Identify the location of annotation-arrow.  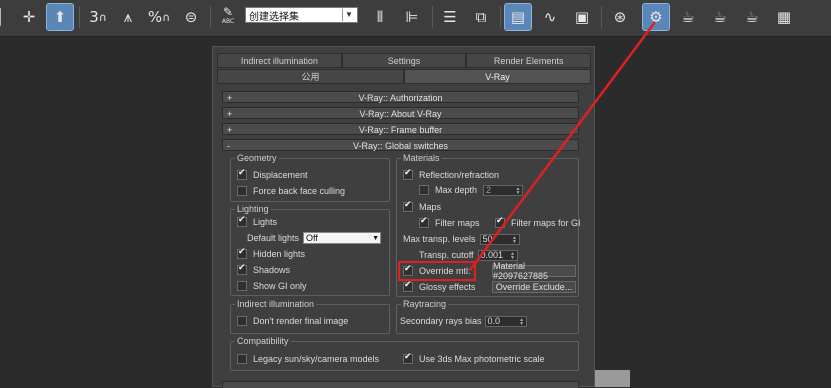
(562, 146).